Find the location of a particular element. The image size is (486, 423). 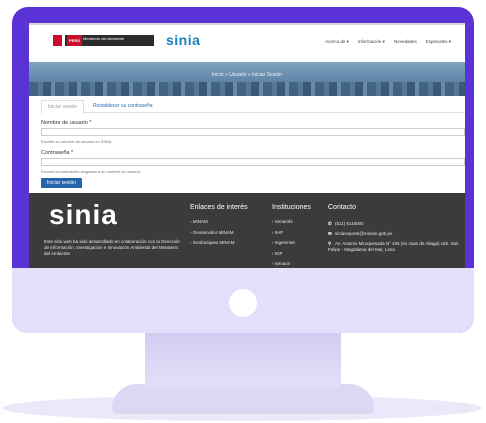

breadcrumb: Inicio » Usuario » Iniciar Sesión is located at coordinates (247, 75).